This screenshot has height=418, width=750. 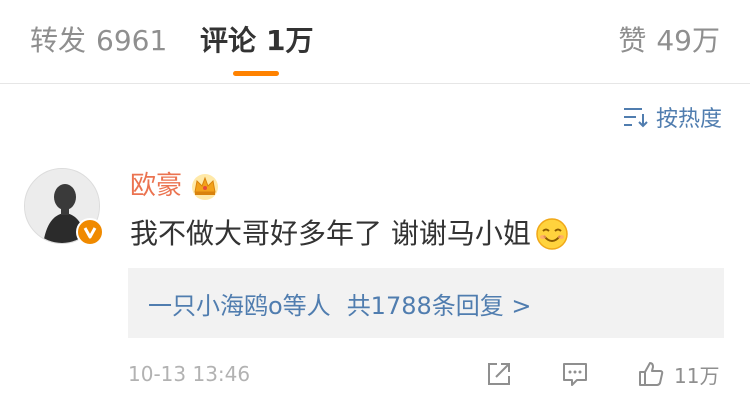 What do you see at coordinates (156, 186) in the screenshot?
I see `author-name: 欧豪` at bounding box center [156, 186].